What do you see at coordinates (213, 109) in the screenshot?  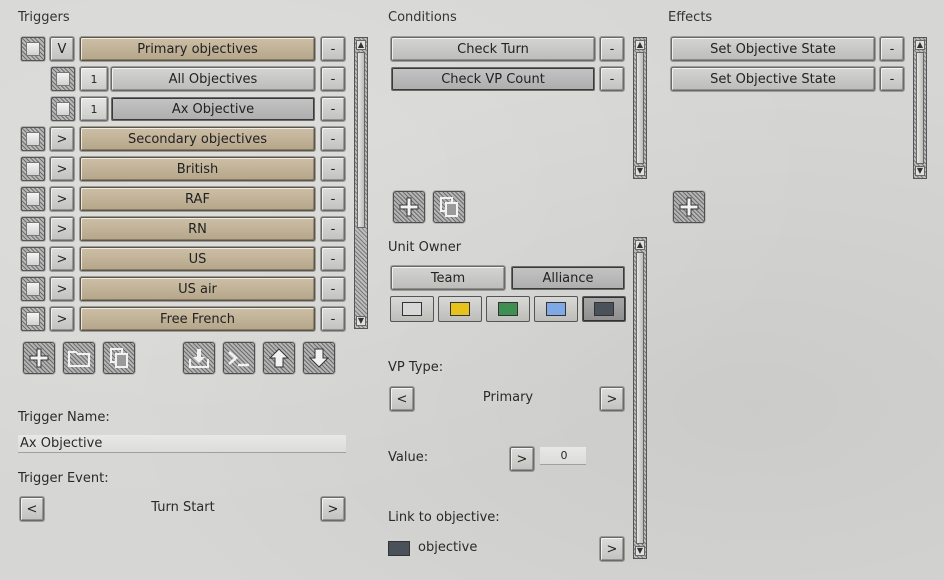 I see `trigger-item-ax-objective: Ax Objective` at bounding box center [213, 109].